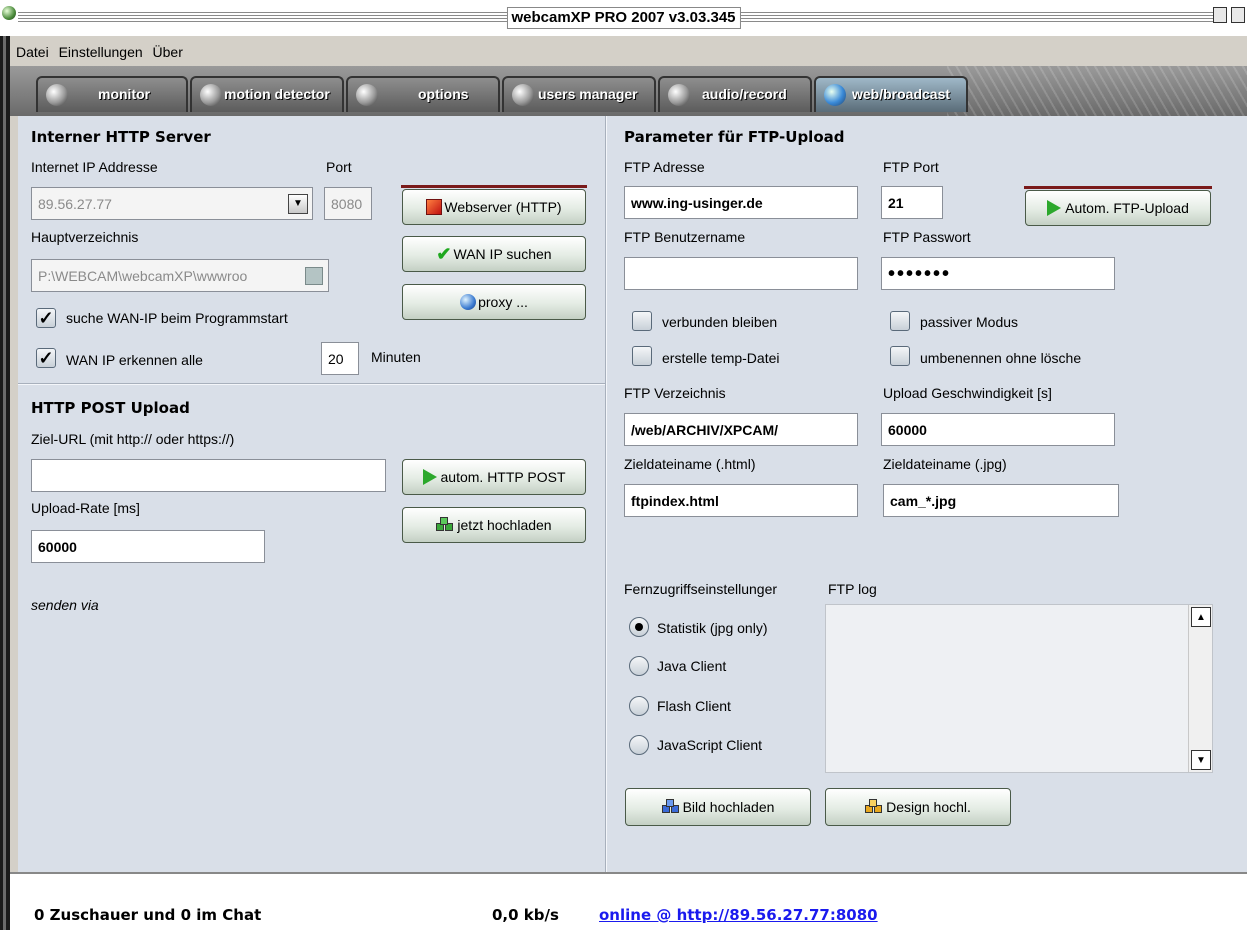 The width and height of the screenshot is (1247, 930). I want to click on auto-http-post-button: autom. HTTP POST, so click(494, 477).